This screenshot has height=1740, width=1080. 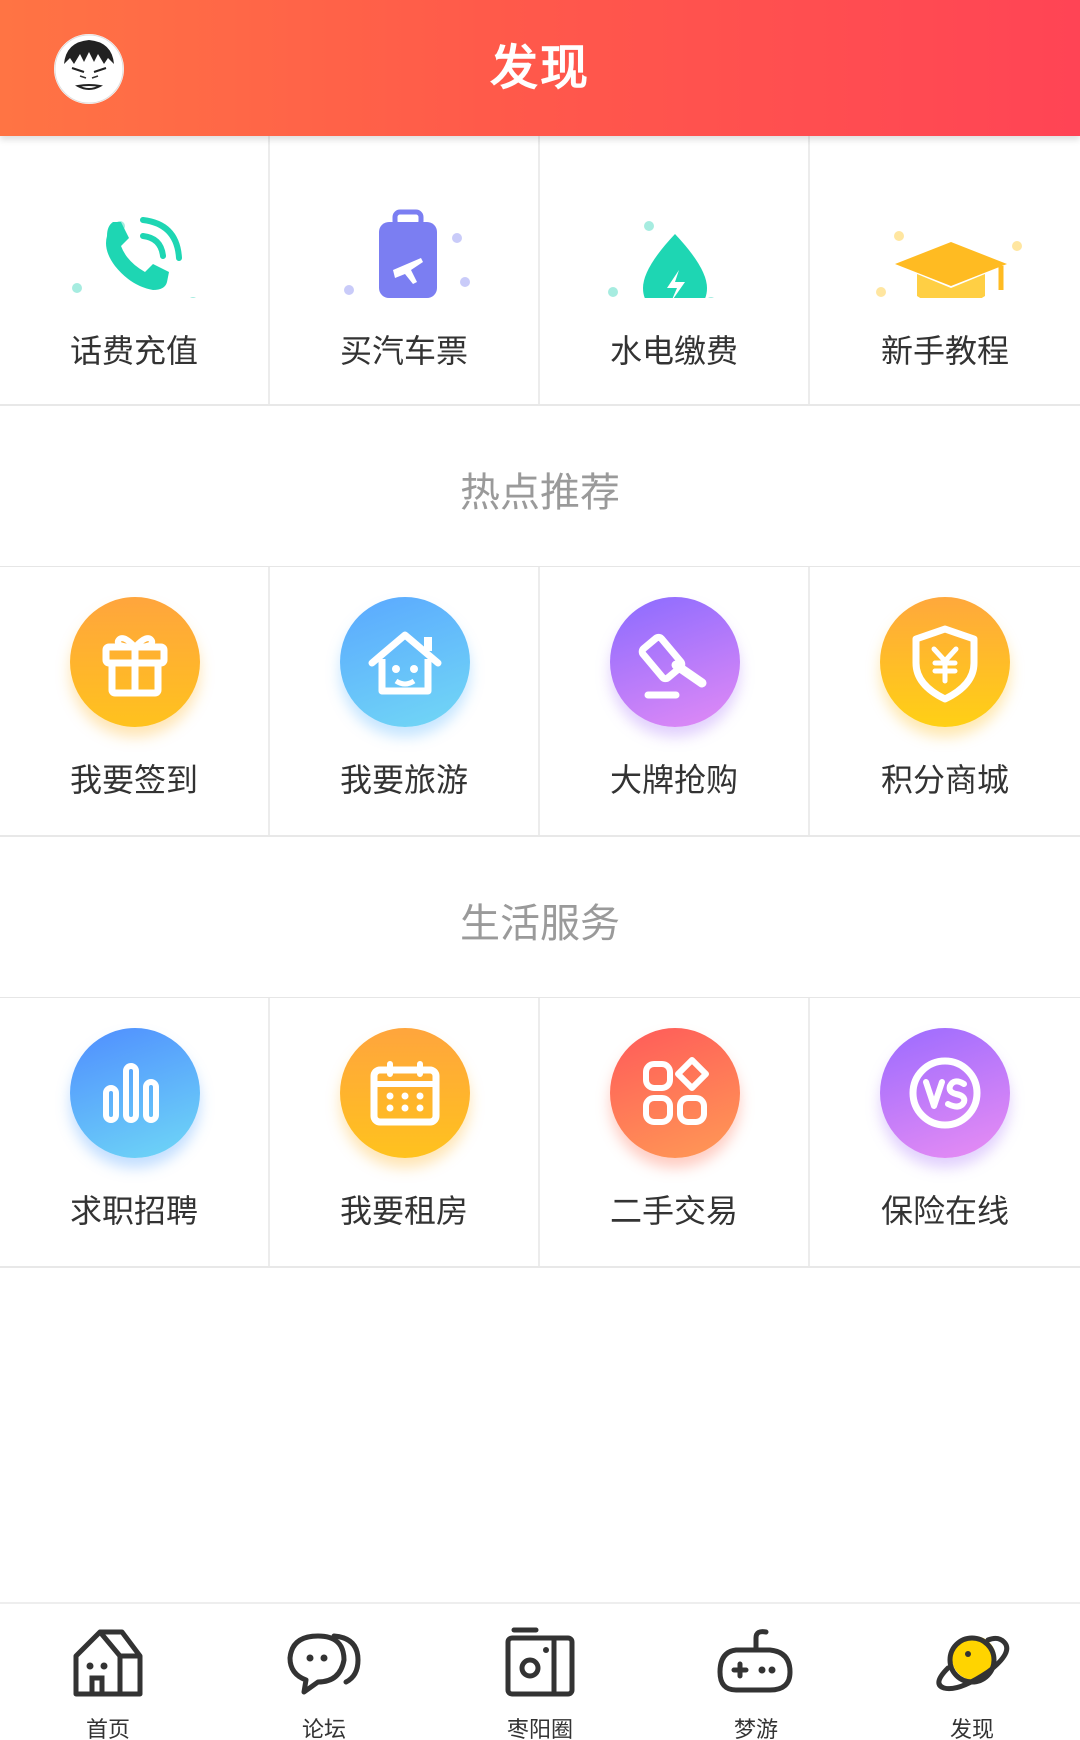 I want to click on hot-item-checkin: 我要签到, so click(x=135, y=701).